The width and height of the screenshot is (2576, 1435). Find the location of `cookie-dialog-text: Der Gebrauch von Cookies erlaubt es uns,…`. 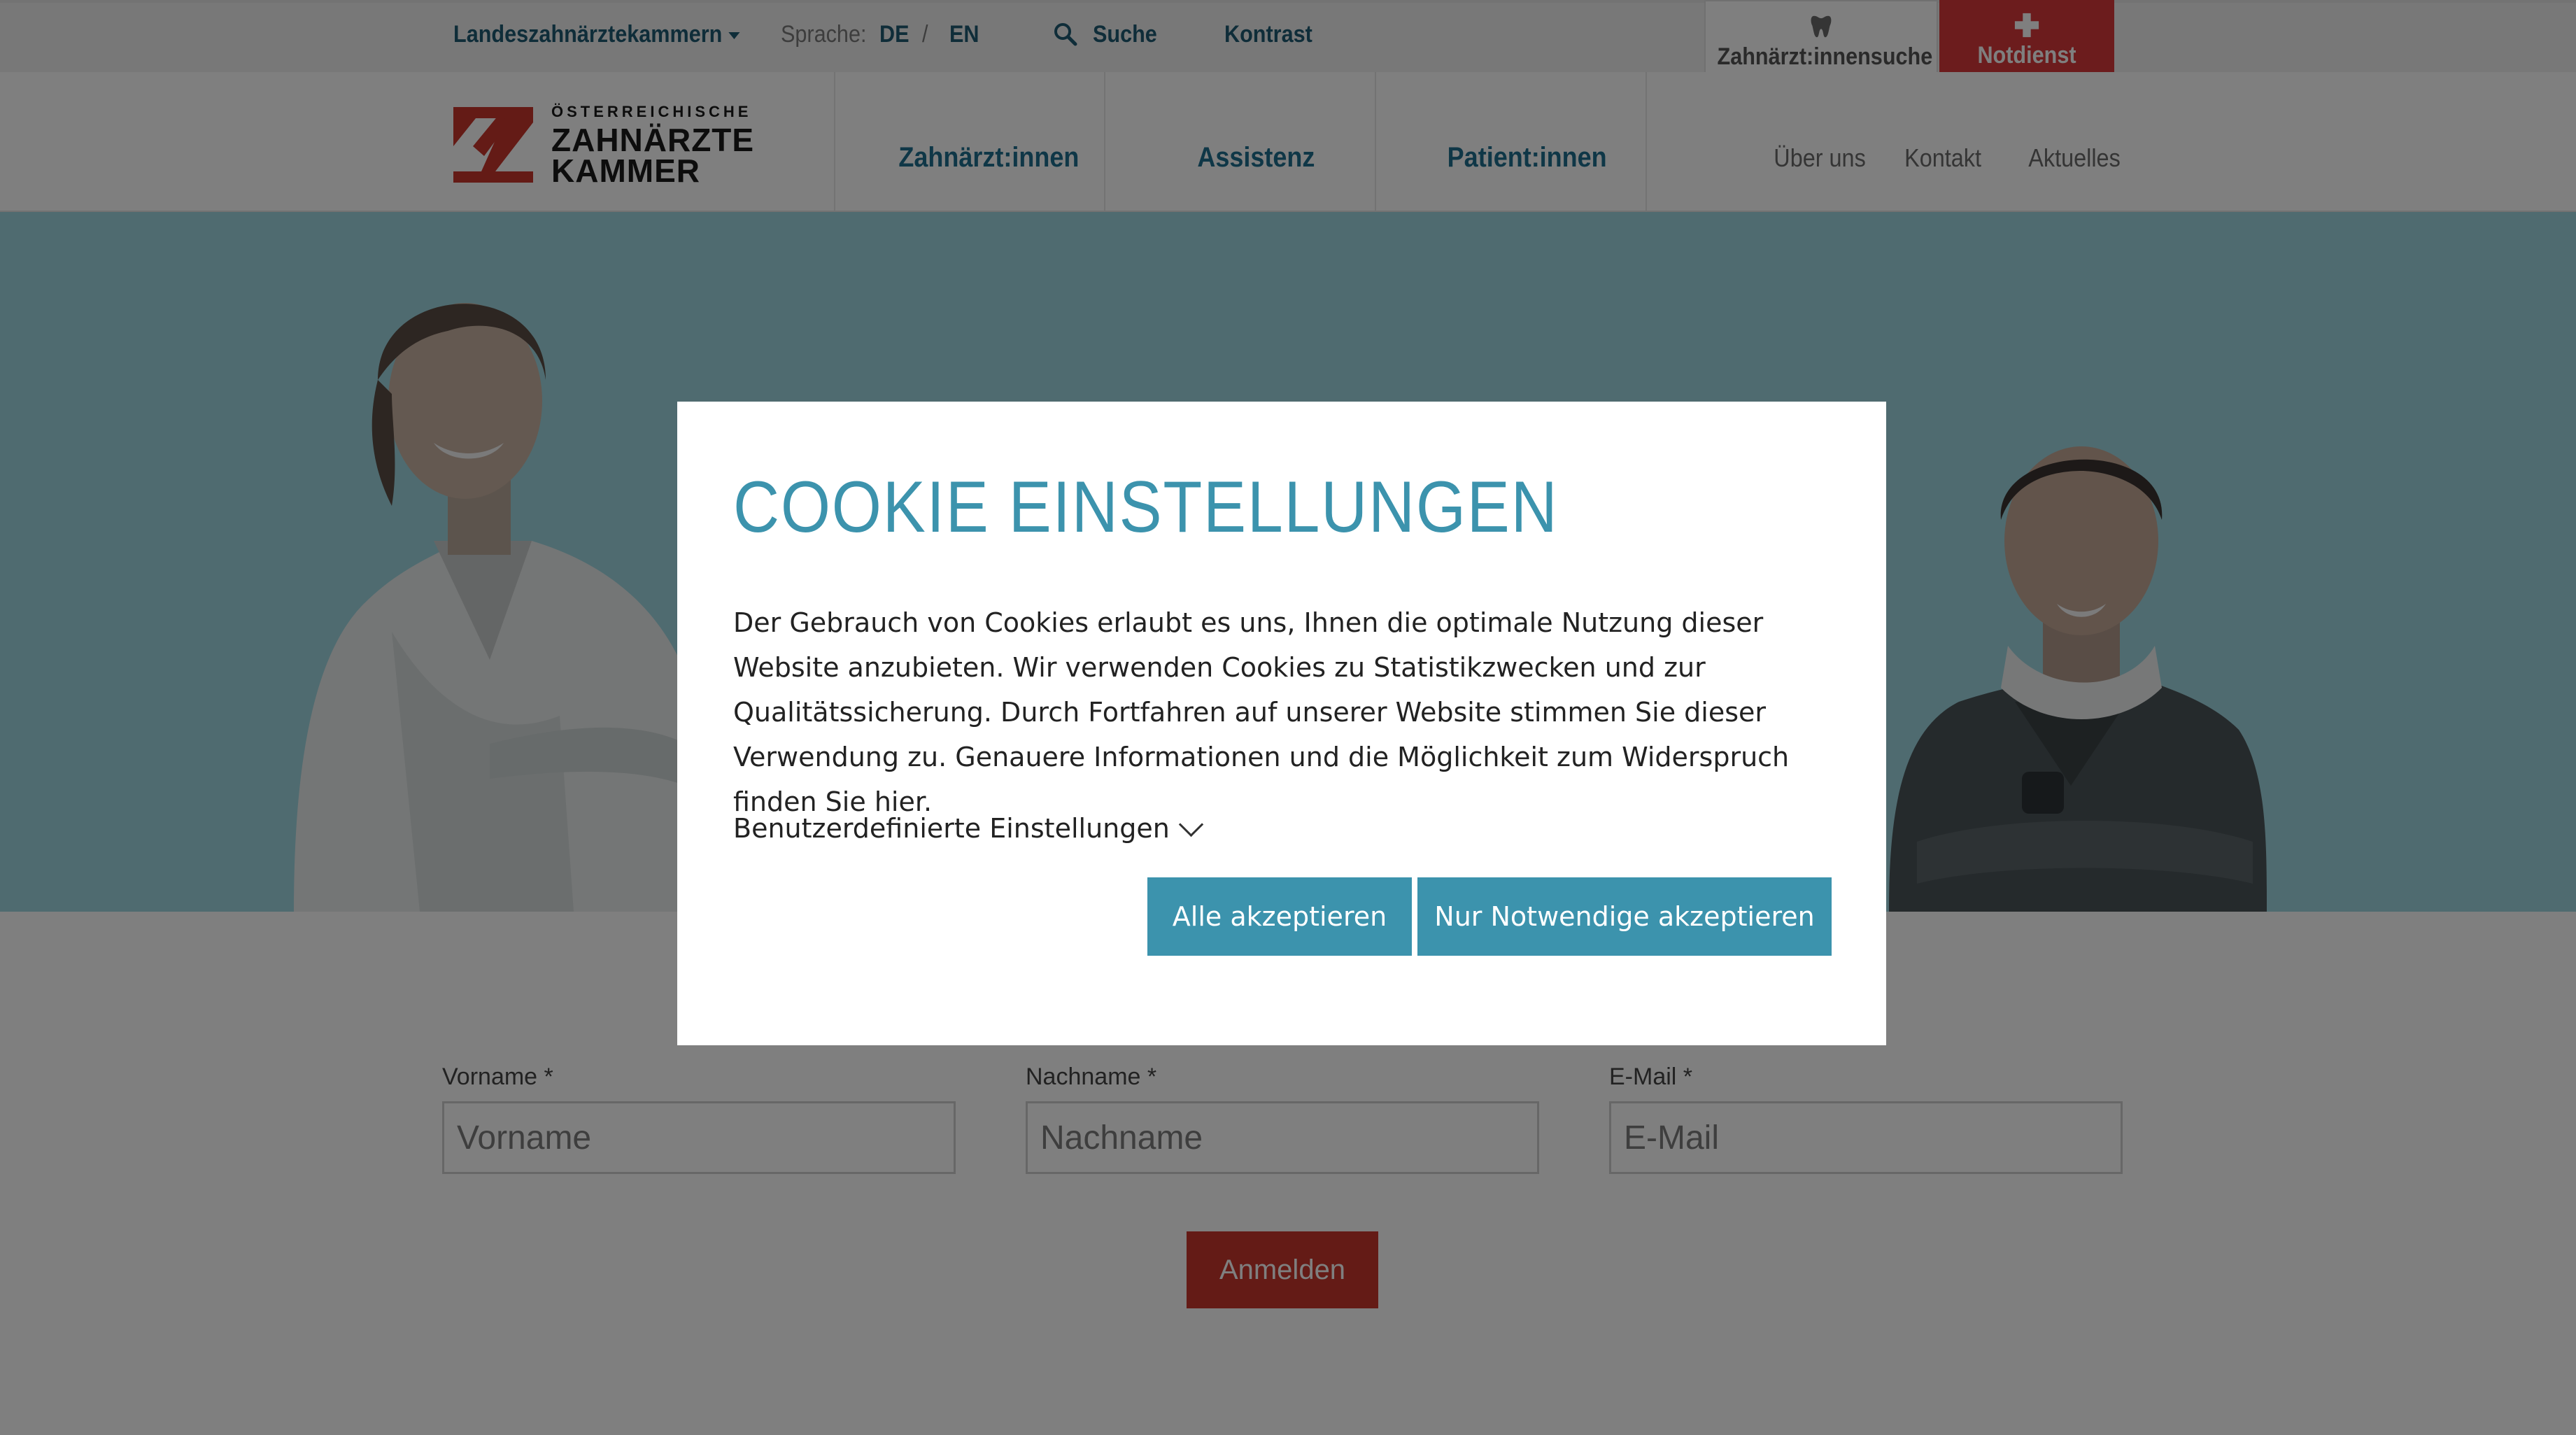

cookie-dialog-text: Der Gebrauch von Cookies erlaubt es uns,… is located at coordinates (1261, 712).